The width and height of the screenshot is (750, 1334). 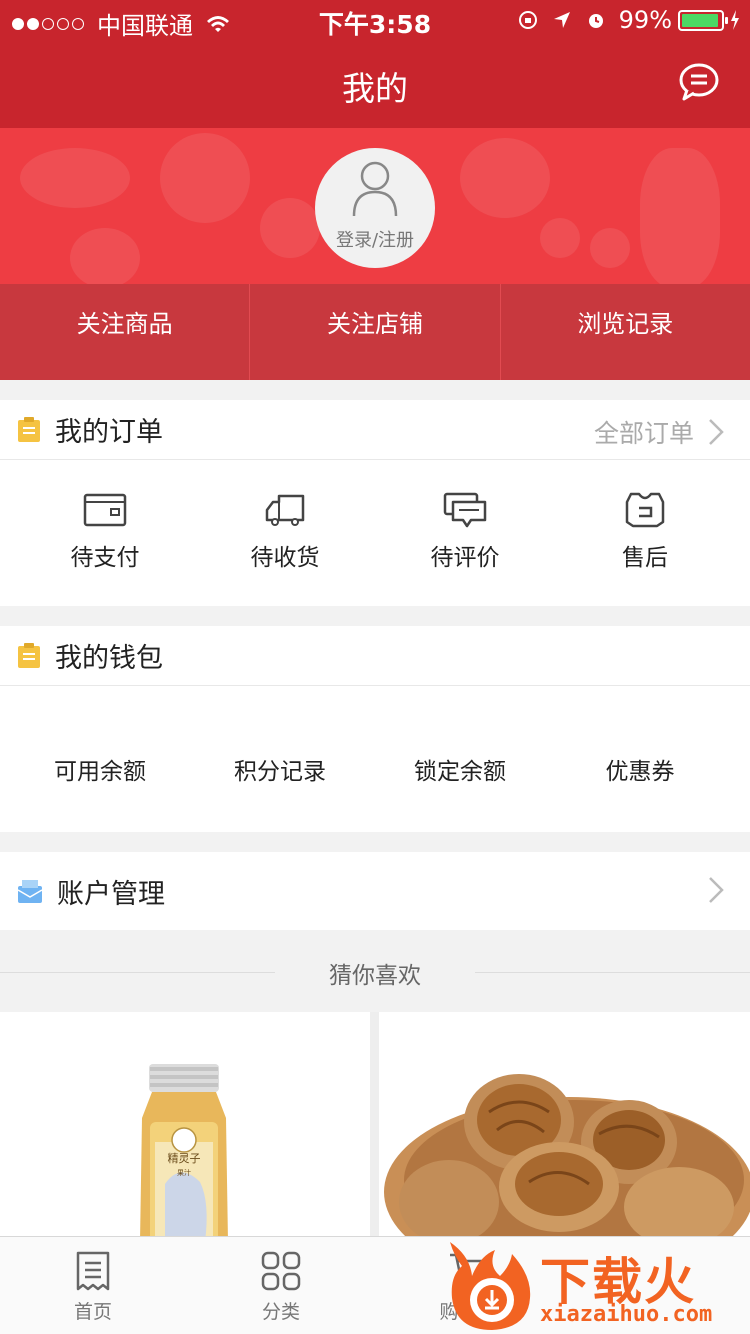 I want to click on points-record-button: 积分记录, so click(x=280, y=769).